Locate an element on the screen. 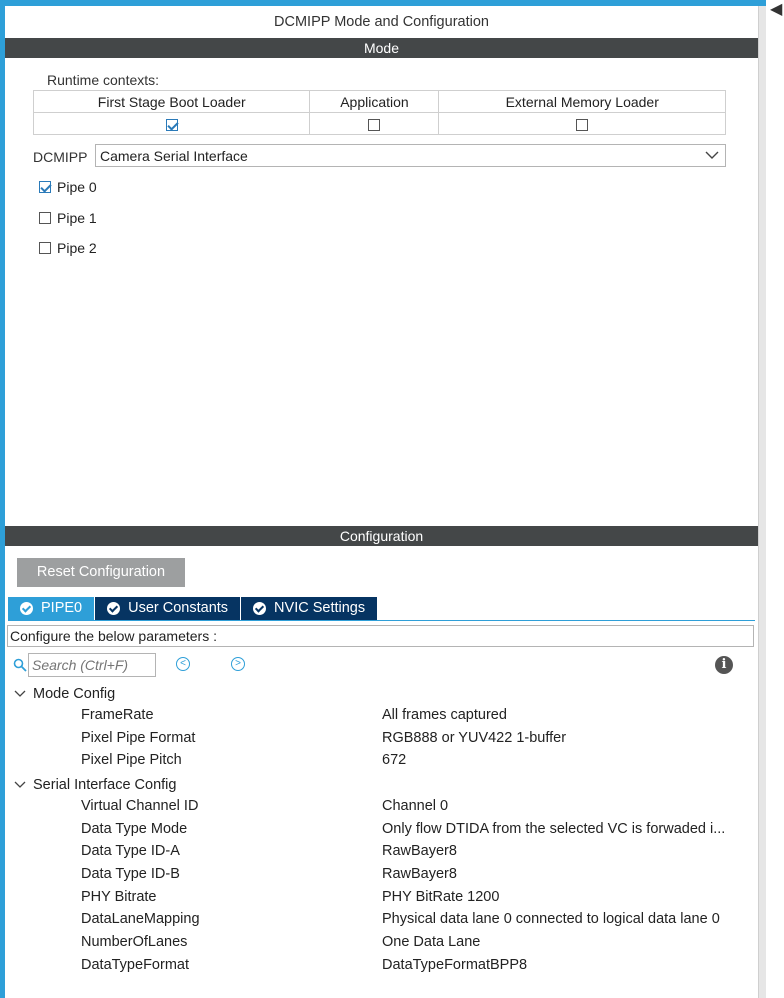  pipe-0-option: Pipe 0 is located at coordinates (68, 189).